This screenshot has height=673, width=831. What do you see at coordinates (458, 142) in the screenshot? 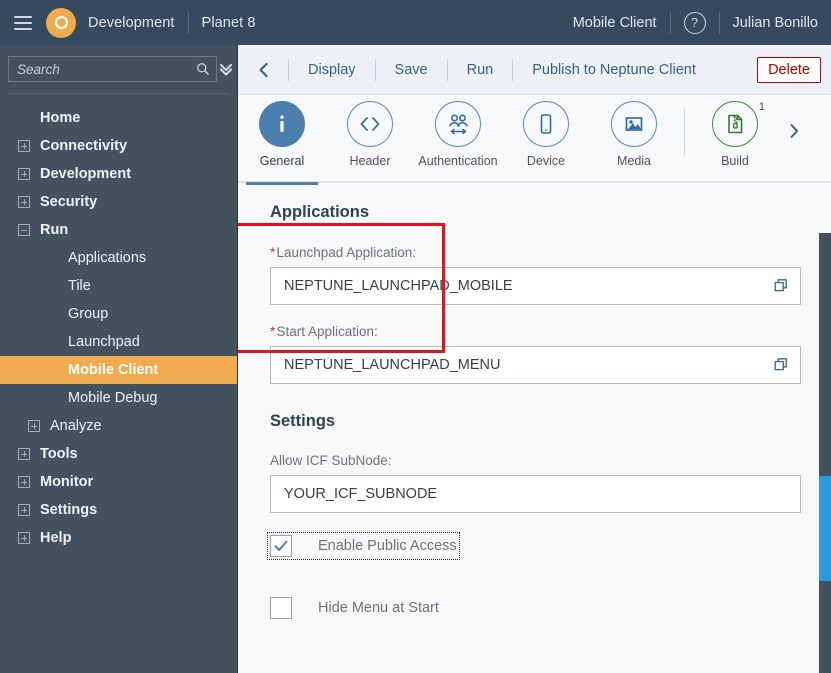
I see `tab-authentication: Authentication` at bounding box center [458, 142].